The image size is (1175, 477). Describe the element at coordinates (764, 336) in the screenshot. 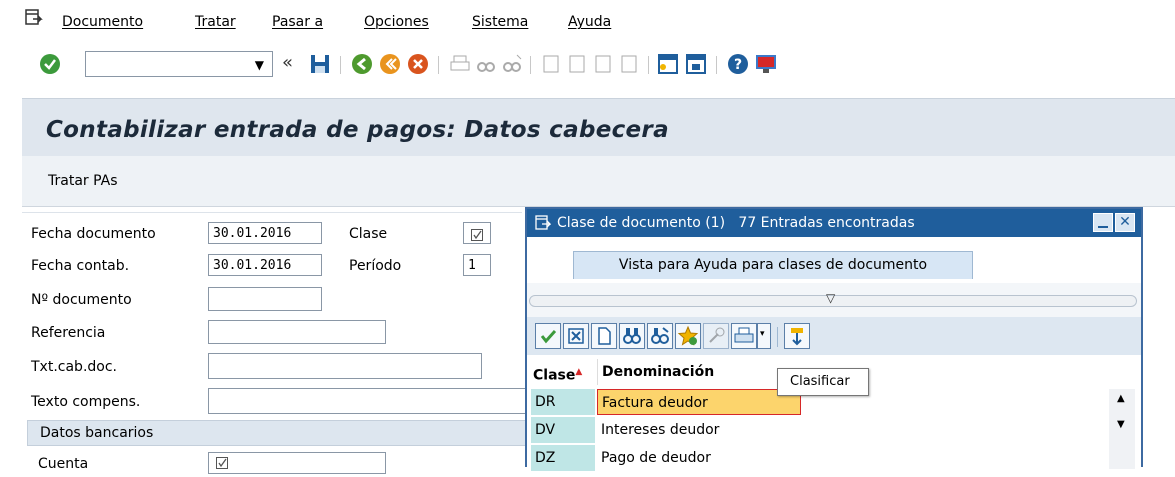

I see `print-menu-chevron-icon: ▾` at that location.